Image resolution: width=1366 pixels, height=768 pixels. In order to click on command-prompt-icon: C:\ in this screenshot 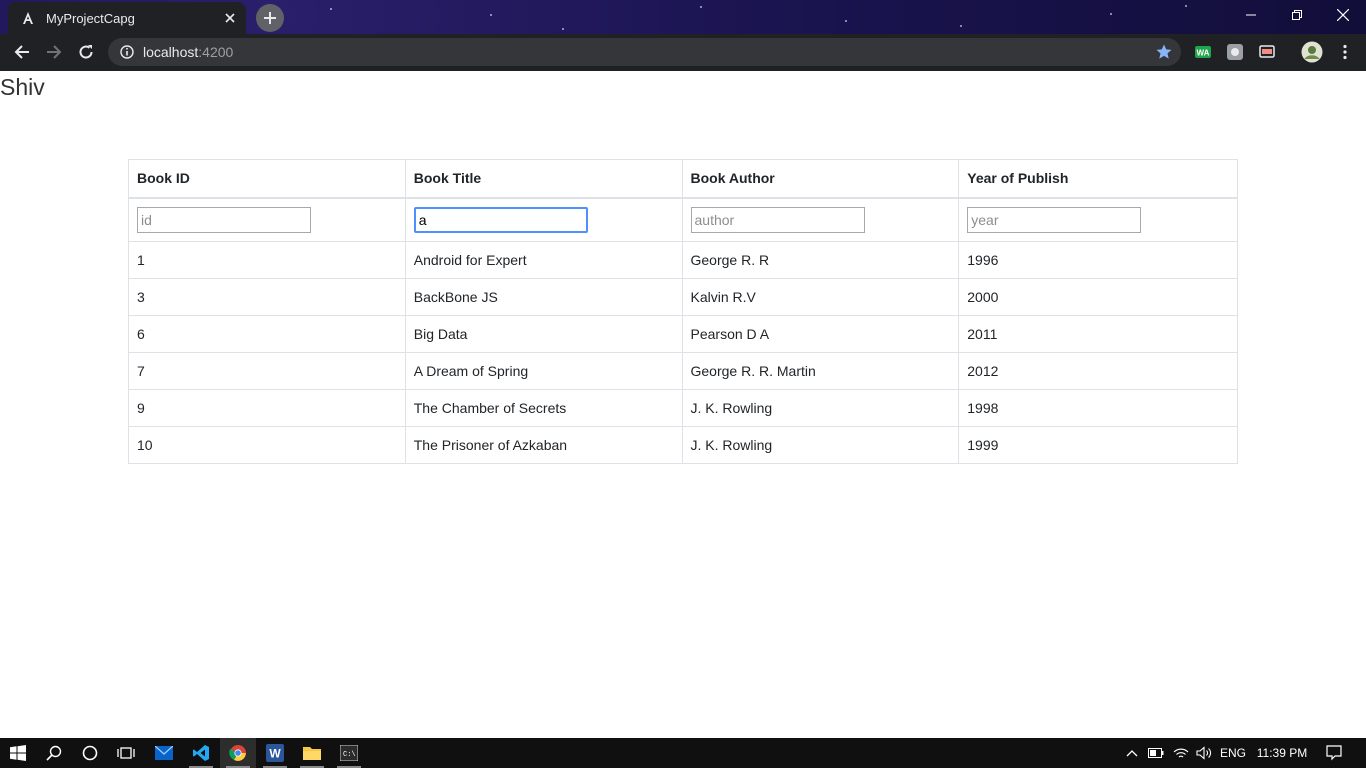, I will do `click(349, 753)`.